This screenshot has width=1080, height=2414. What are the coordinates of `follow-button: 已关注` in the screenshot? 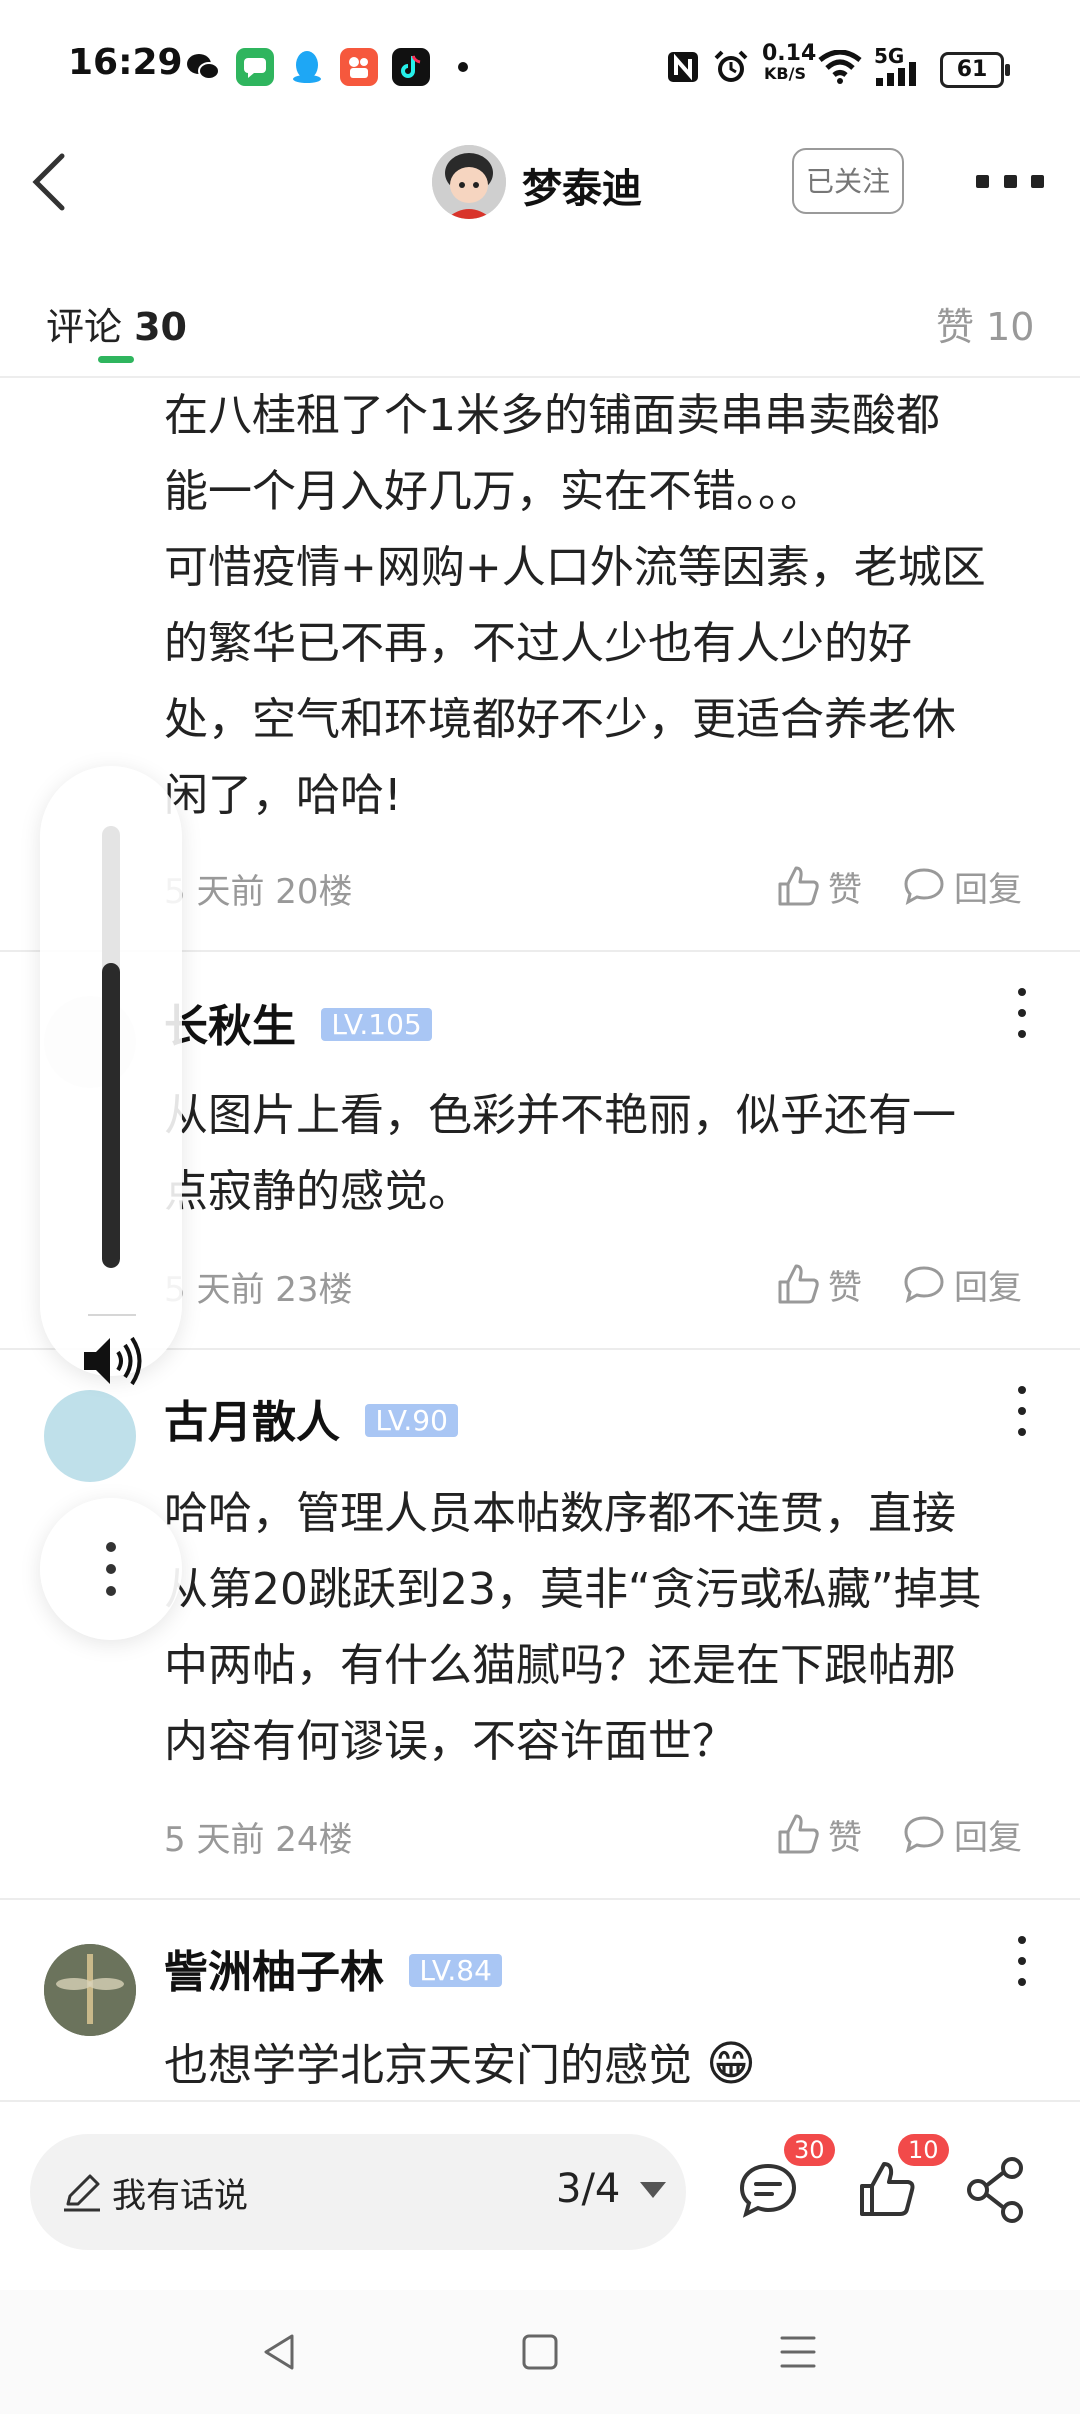 It's located at (848, 181).